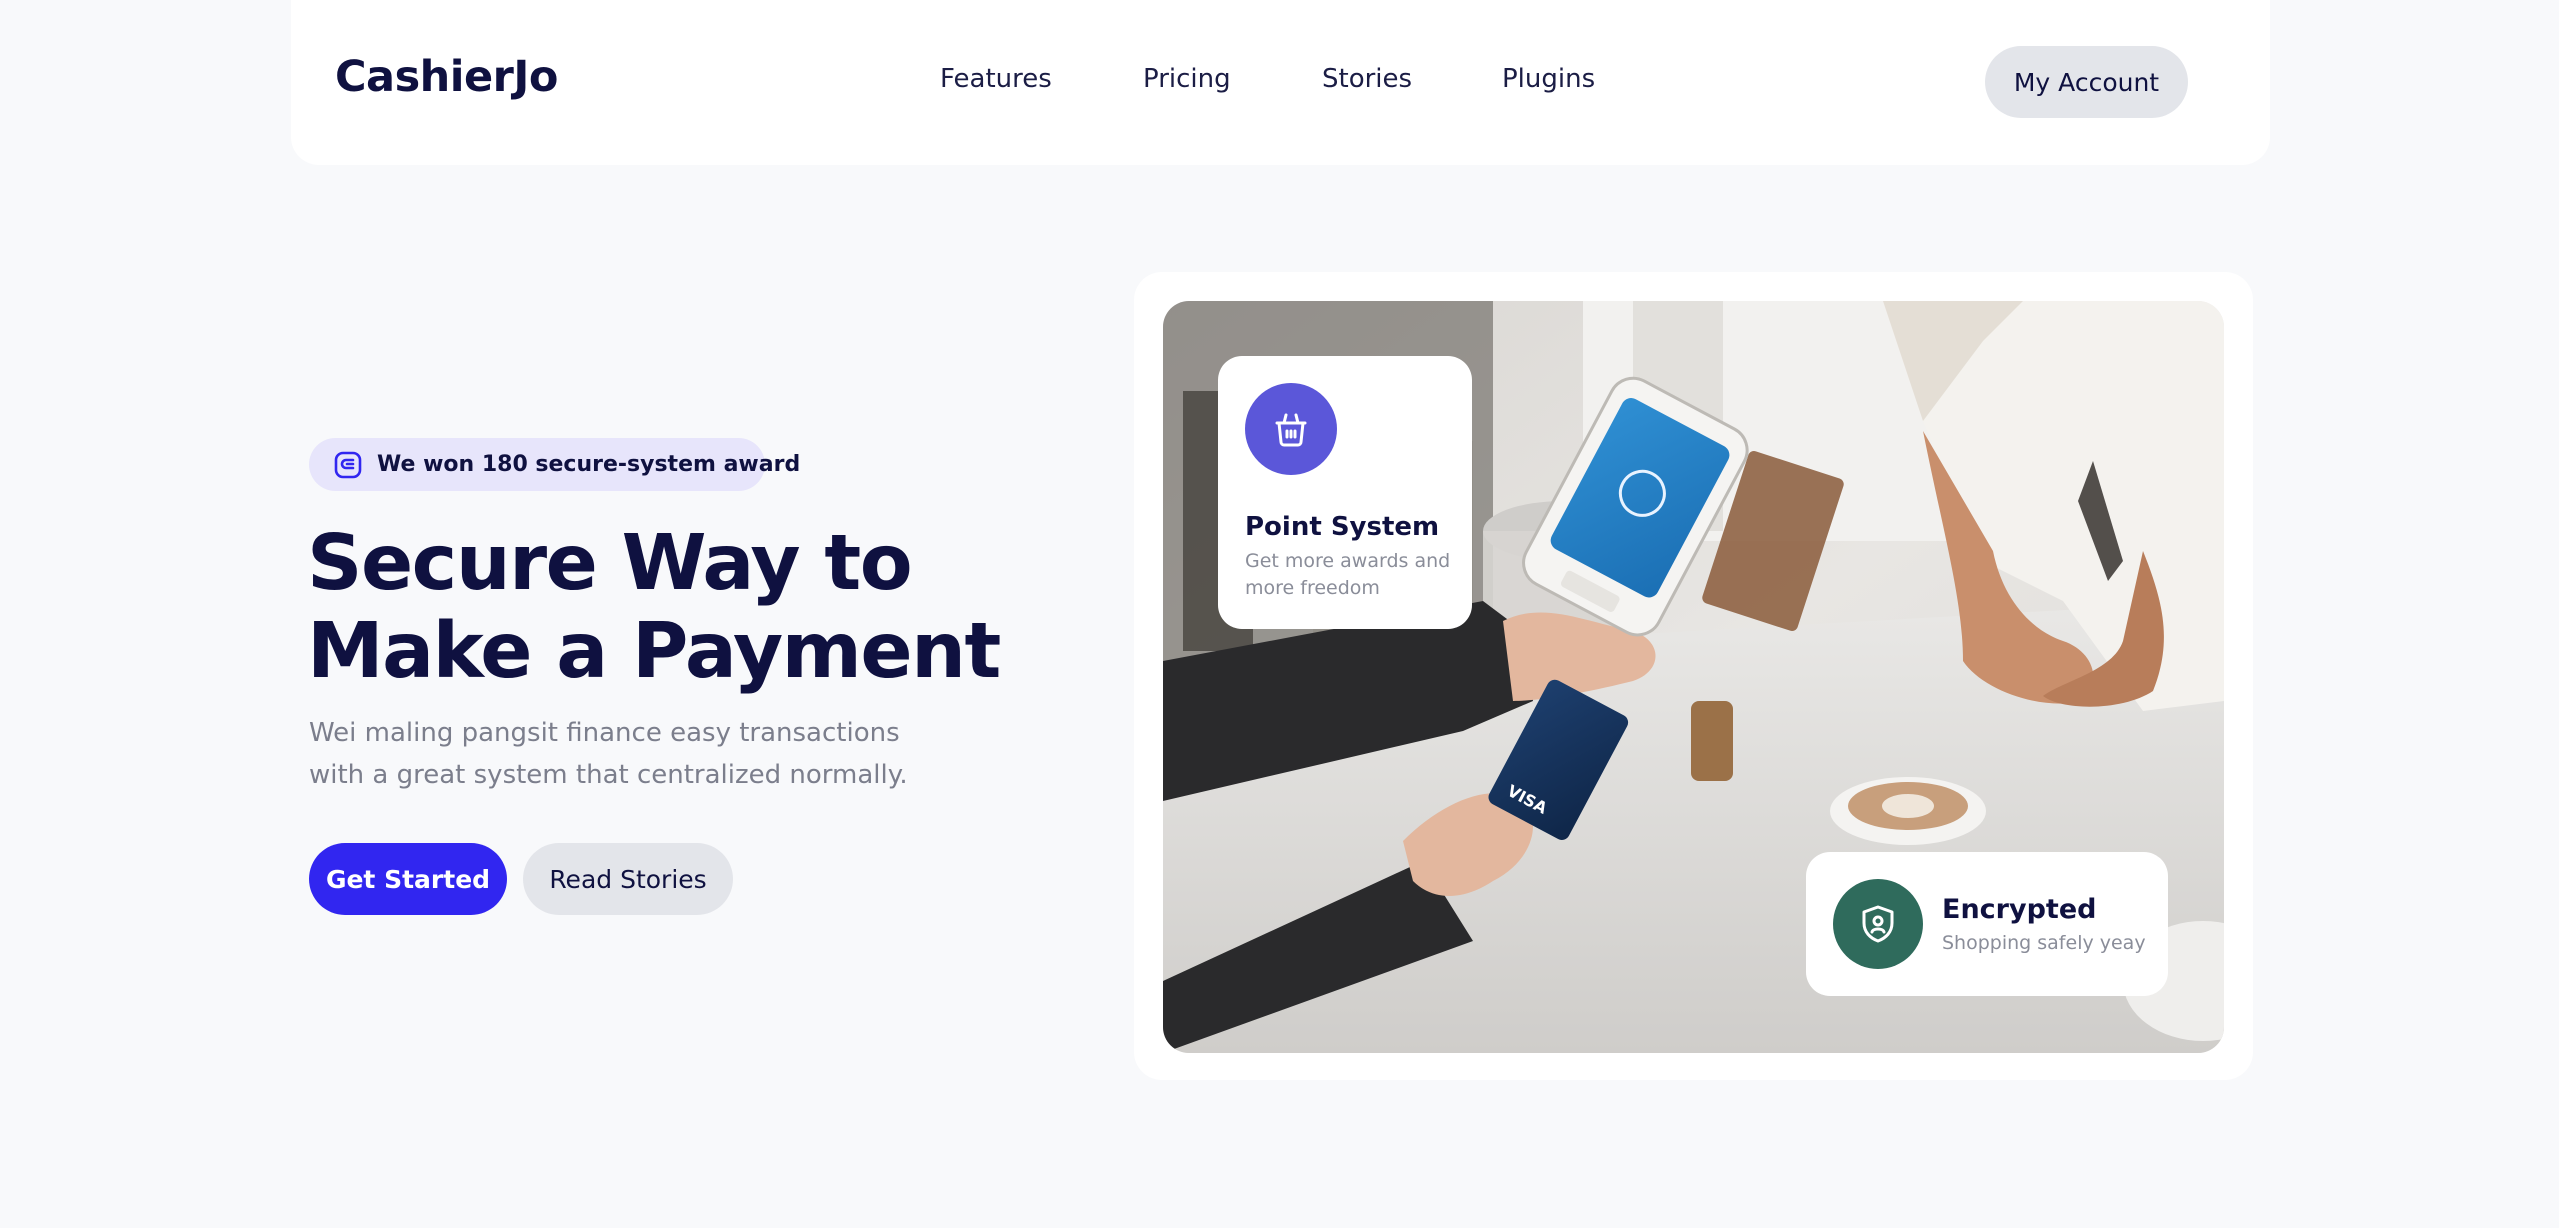 The width and height of the screenshot is (2559, 1228). What do you see at coordinates (1367, 79) in the screenshot?
I see `nav-link-stories: Stories` at bounding box center [1367, 79].